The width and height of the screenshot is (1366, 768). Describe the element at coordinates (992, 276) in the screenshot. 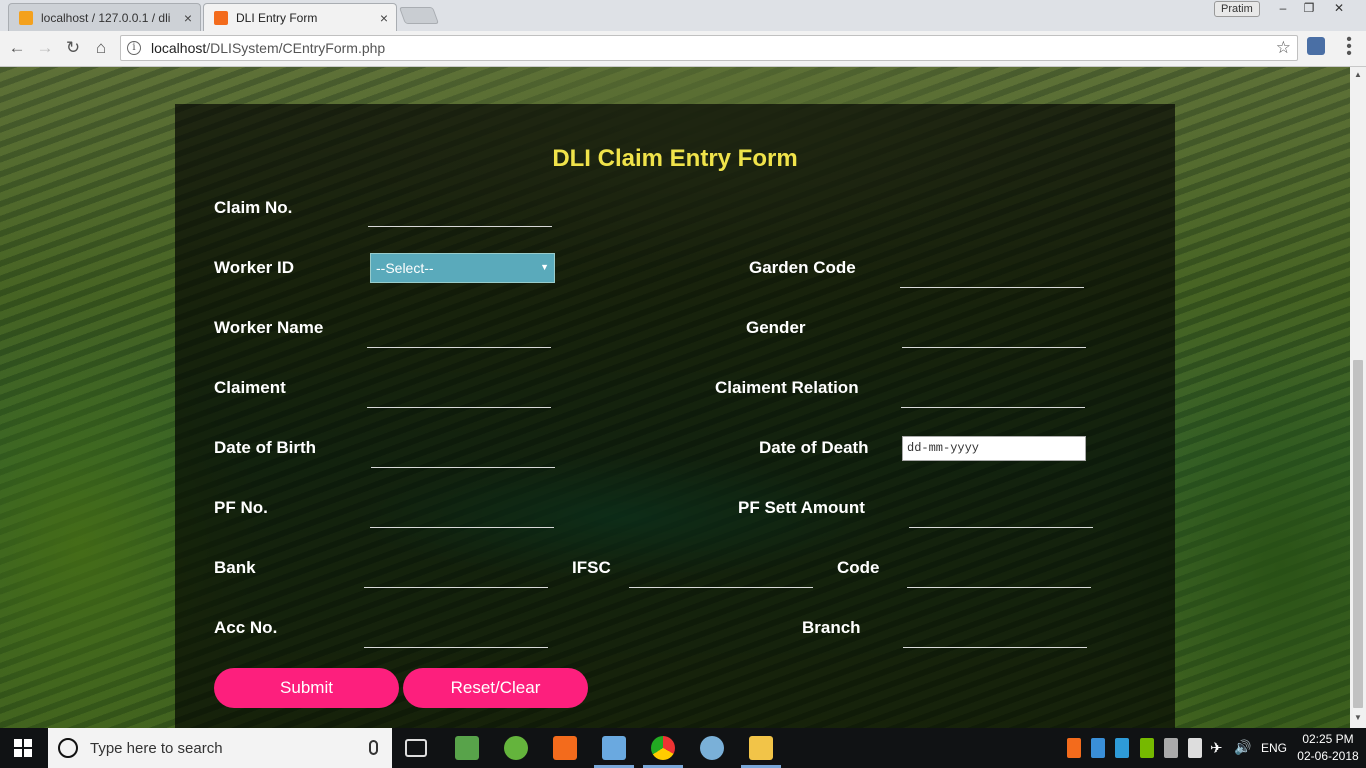

I see `garden-code-input` at that location.